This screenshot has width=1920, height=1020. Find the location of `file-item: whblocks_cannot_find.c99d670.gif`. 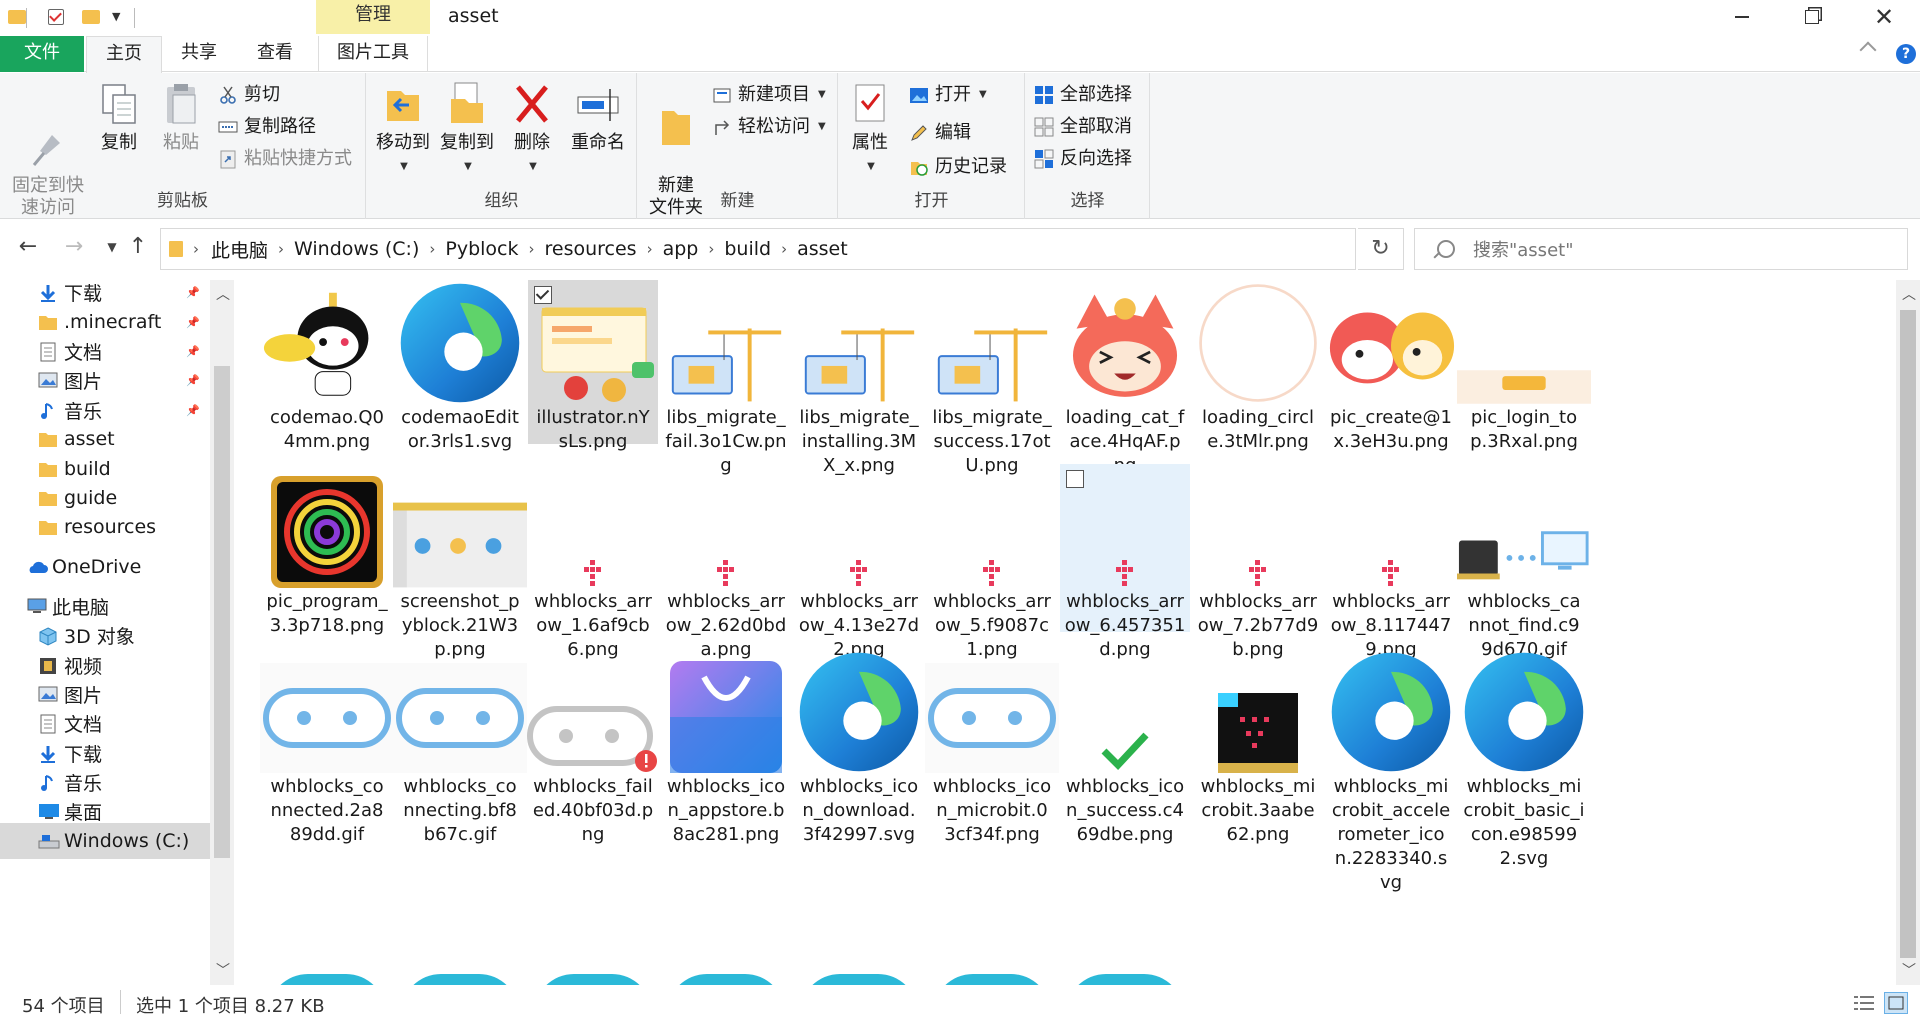

file-item: whblocks_cannot_find.c99d670.gif is located at coordinates (1523, 562).